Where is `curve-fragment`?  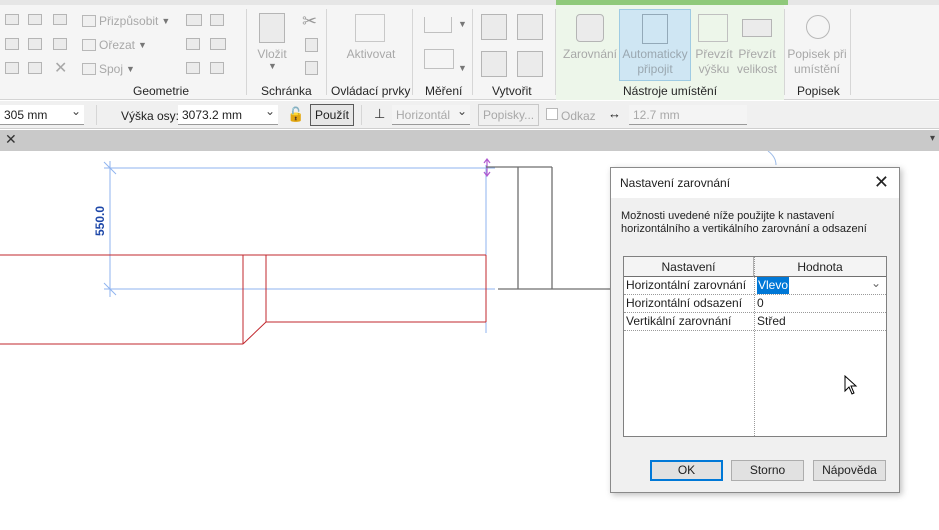 curve-fragment is located at coordinates (772, 158).